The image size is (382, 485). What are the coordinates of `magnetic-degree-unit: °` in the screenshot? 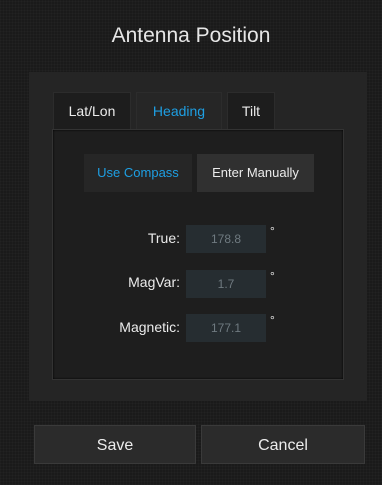 It's located at (272, 320).